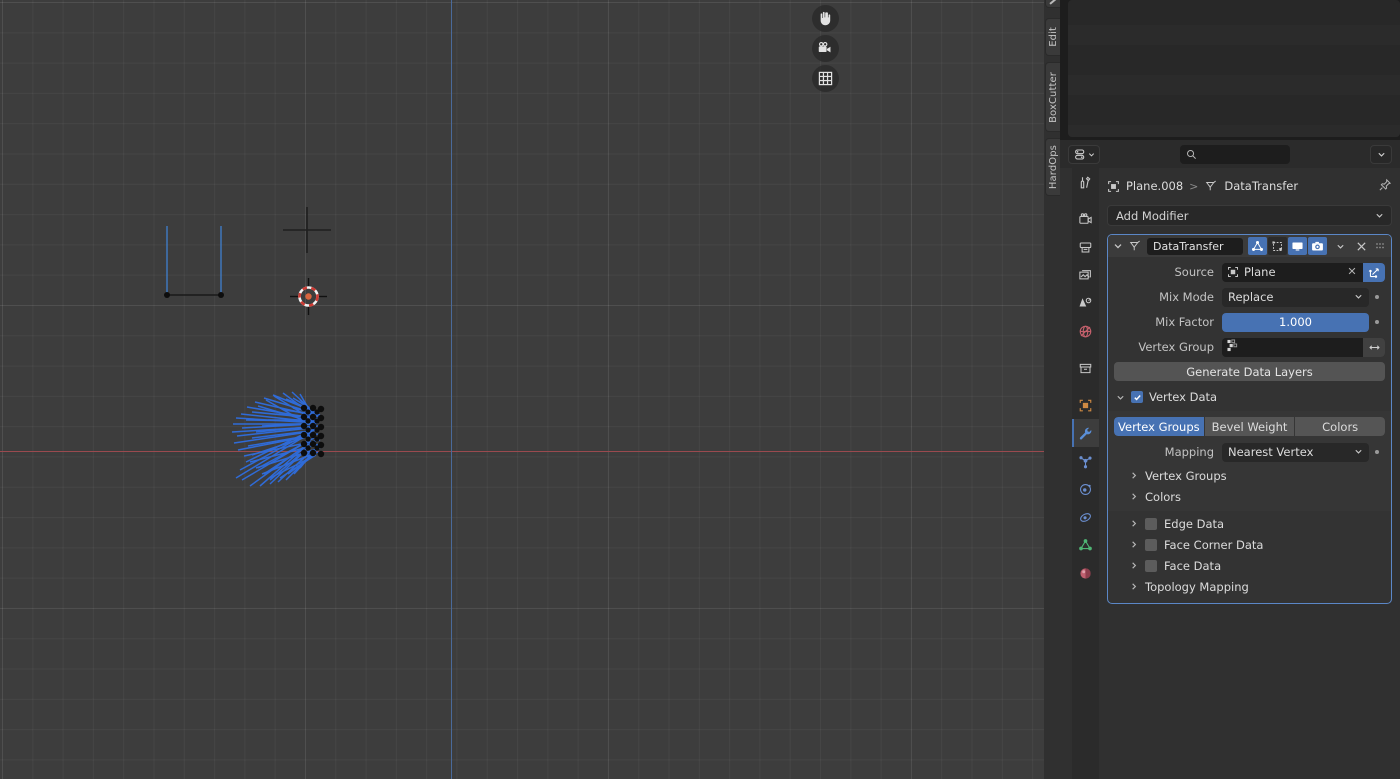 This screenshot has width=1400, height=779. Describe the element at coordinates (1277, 246) in the screenshot. I see `on-cage-icon` at that location.